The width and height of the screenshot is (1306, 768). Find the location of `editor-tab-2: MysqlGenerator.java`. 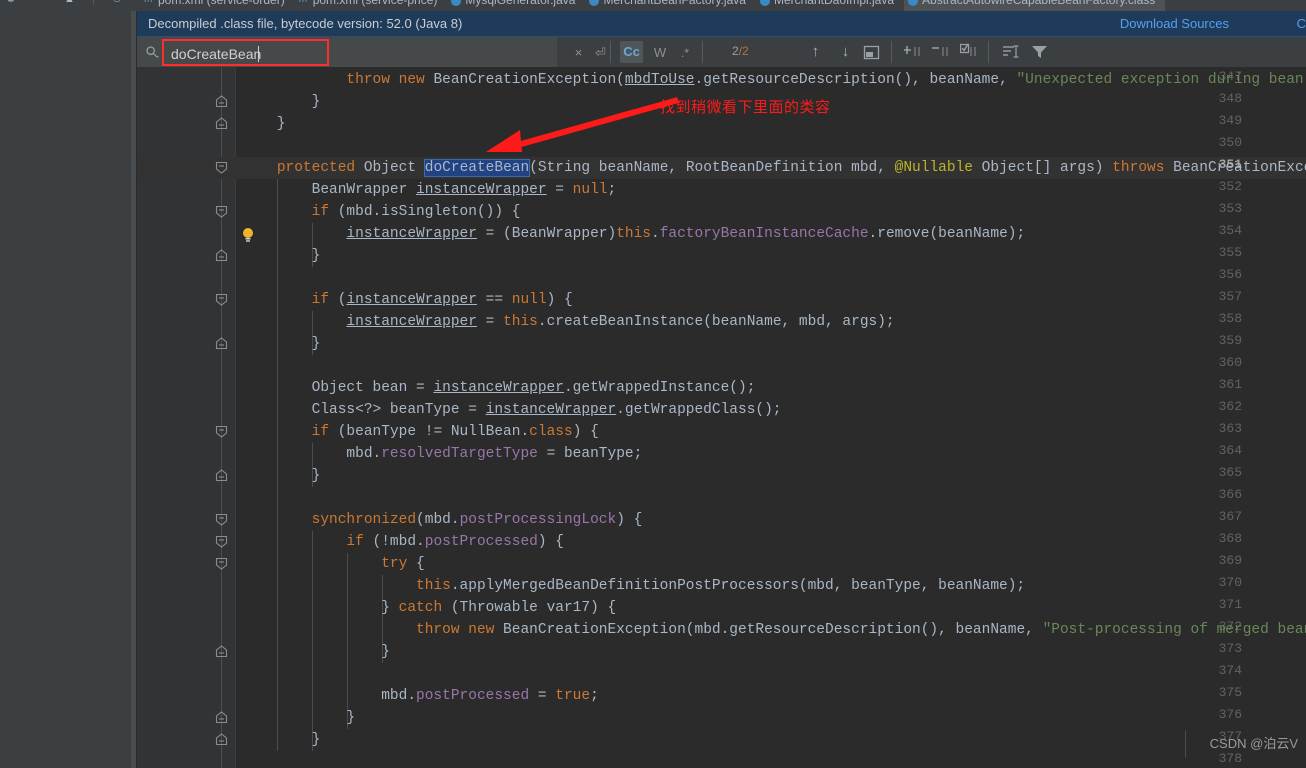

editor-tab-2: MysqlGenerator.java is located at coordinates (516, 5).